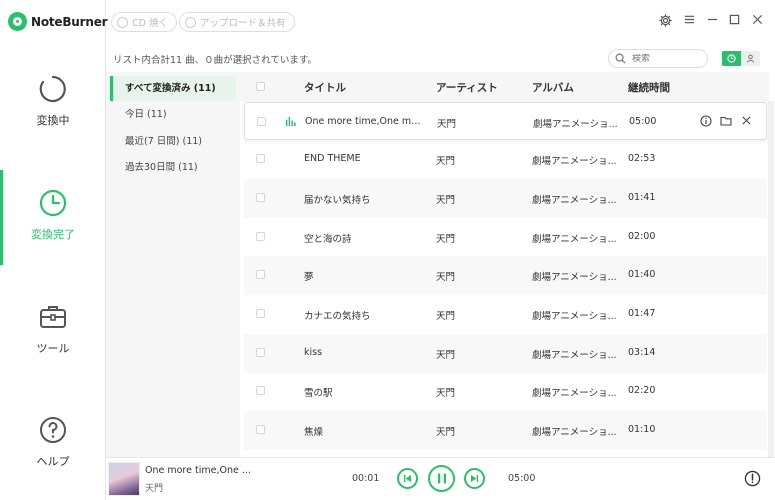  Describe the element at coordinates (173, 141) in the screenshot. I see `filter-last-7-days: 最近(7 日間) (11)` at that location.